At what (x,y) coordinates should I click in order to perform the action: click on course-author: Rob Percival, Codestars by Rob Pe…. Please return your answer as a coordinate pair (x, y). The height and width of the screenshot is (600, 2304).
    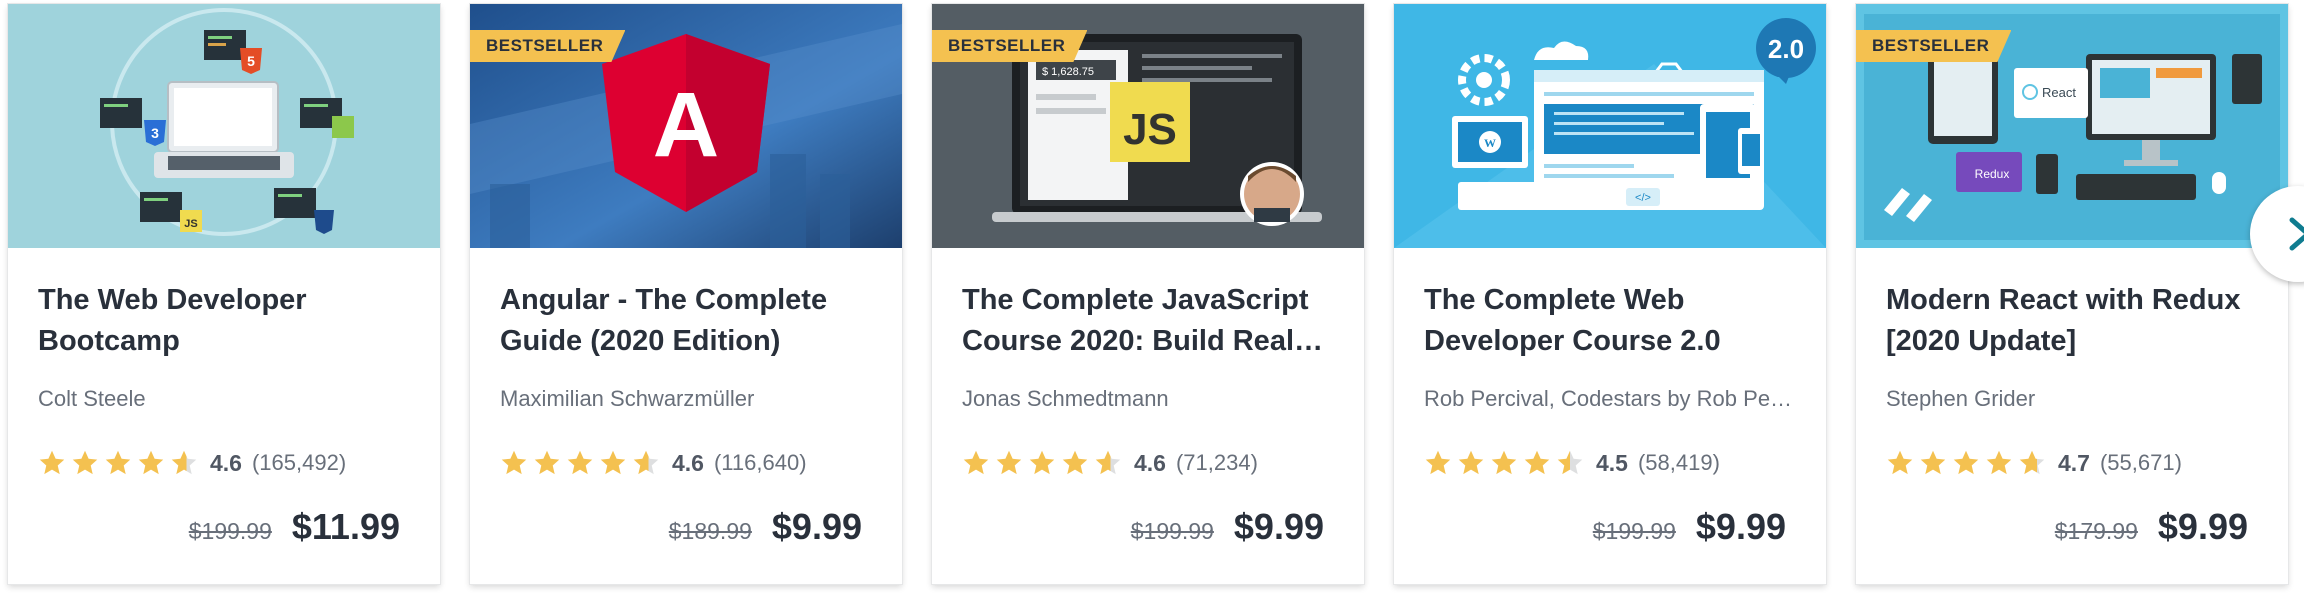
    Looking at the image, I should click on (1608, 398).